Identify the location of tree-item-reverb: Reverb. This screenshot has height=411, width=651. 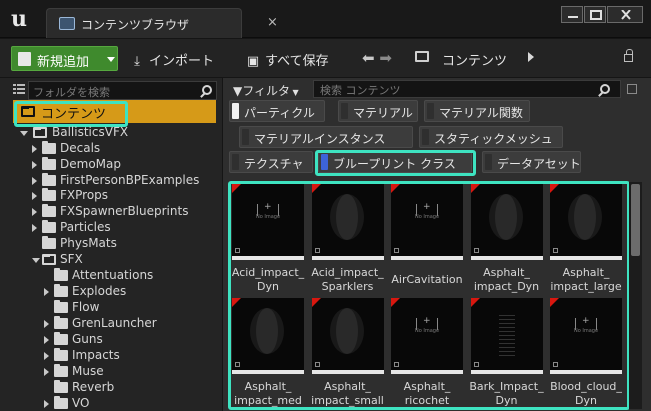
(133, 388).